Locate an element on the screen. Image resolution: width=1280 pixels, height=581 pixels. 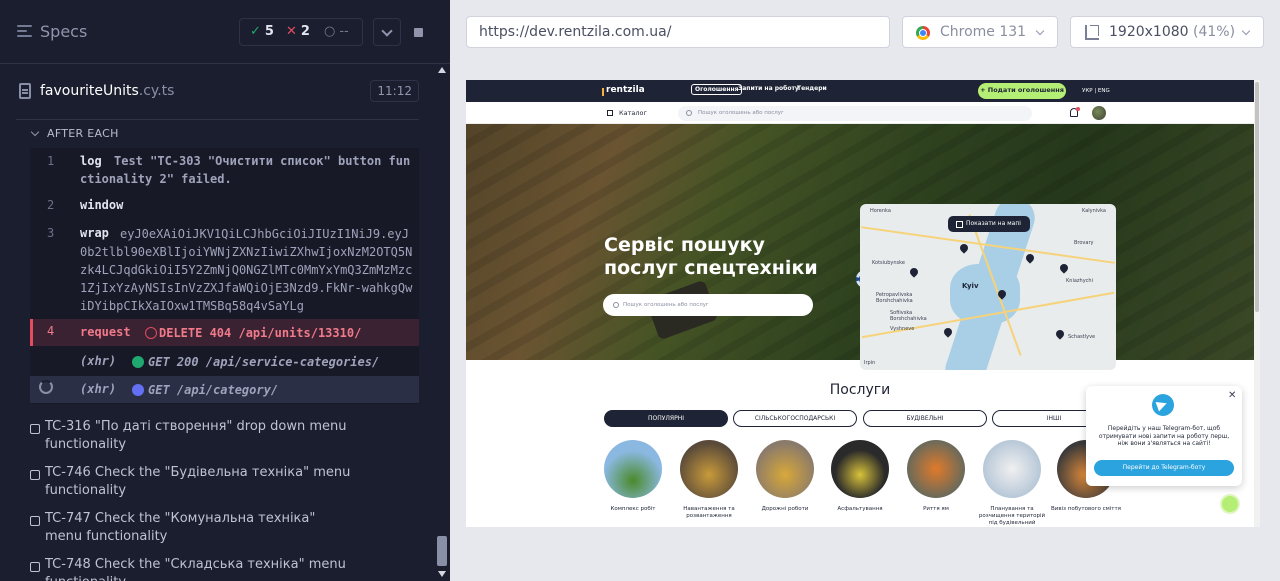
viewport-selector: 1920x1080 (41%) is located at coordinates (1167, 32).